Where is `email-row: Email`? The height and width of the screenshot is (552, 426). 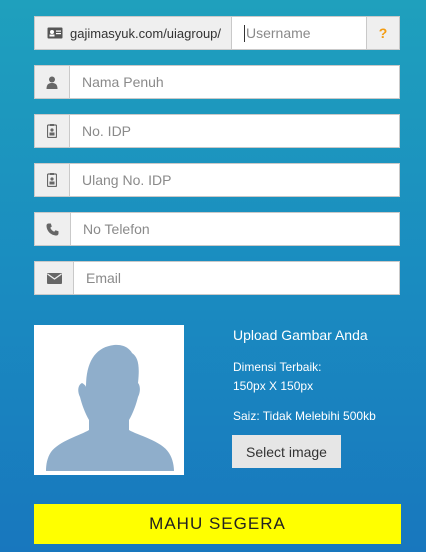
email-row: Email is located at coordinates (217, 278).